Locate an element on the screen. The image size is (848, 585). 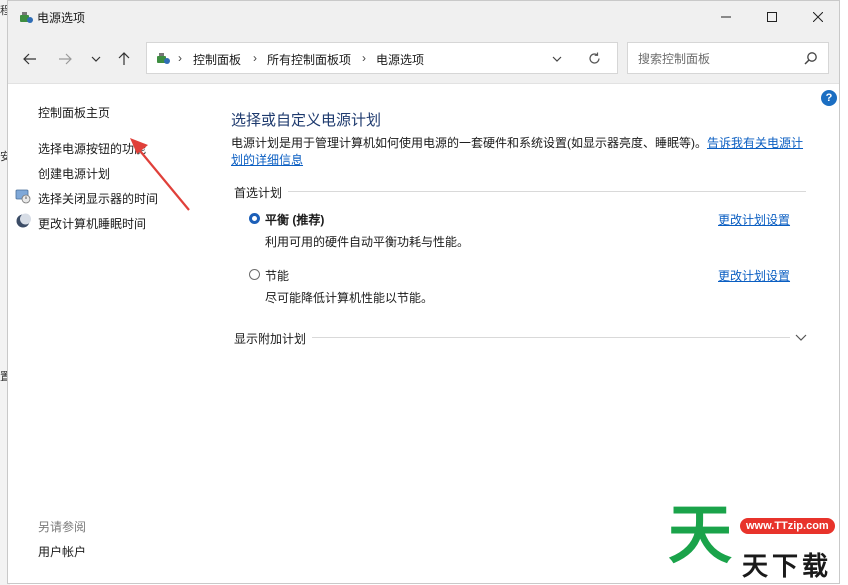
maximize-icon is located at coordinates (772, 17).